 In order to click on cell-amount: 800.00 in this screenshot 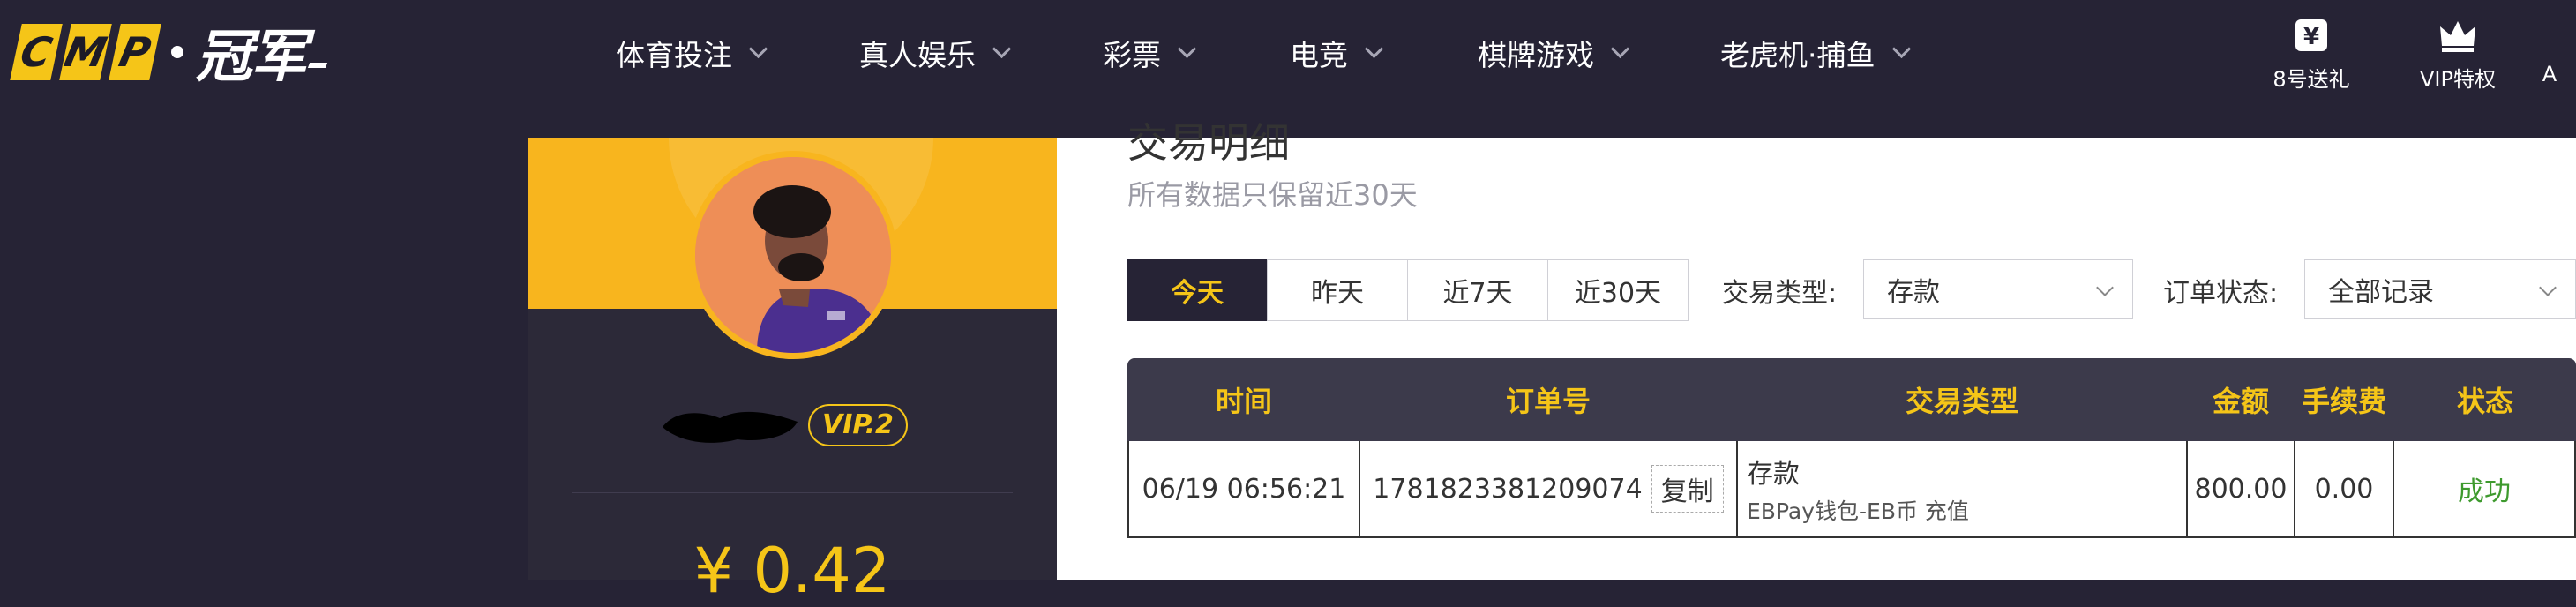, I will do `click(2242, 488)`.